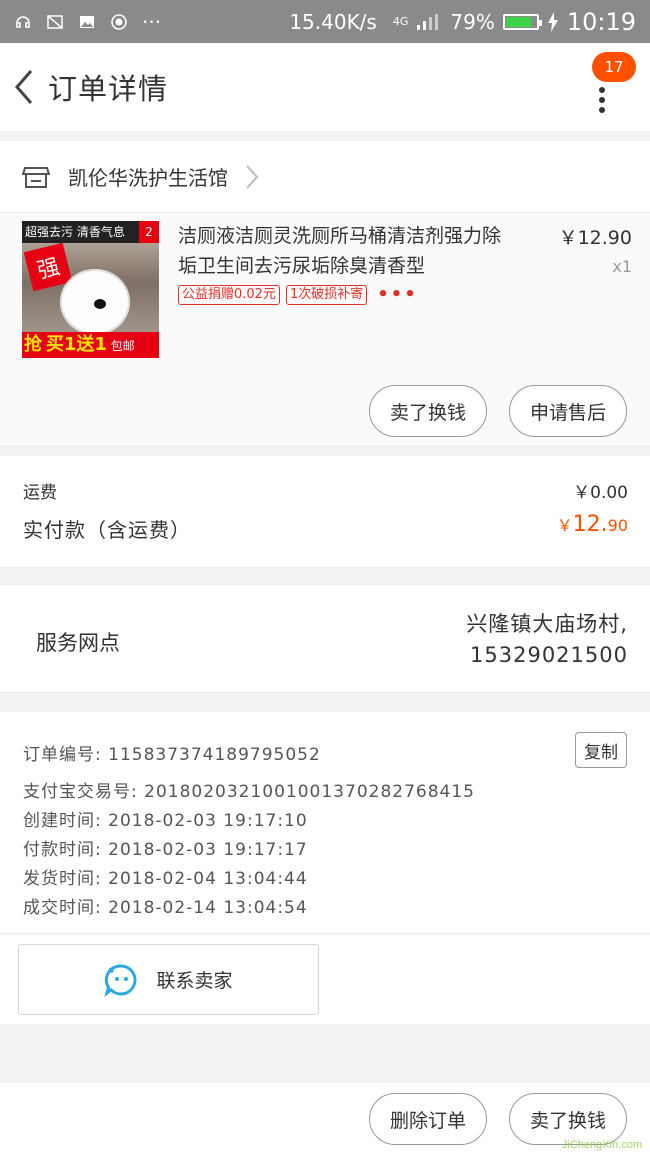 This screenshot has width=650, height=1155. I want to click on thumb-bottom-banner: 抢 买1送1 包邮, so click(90, 345).